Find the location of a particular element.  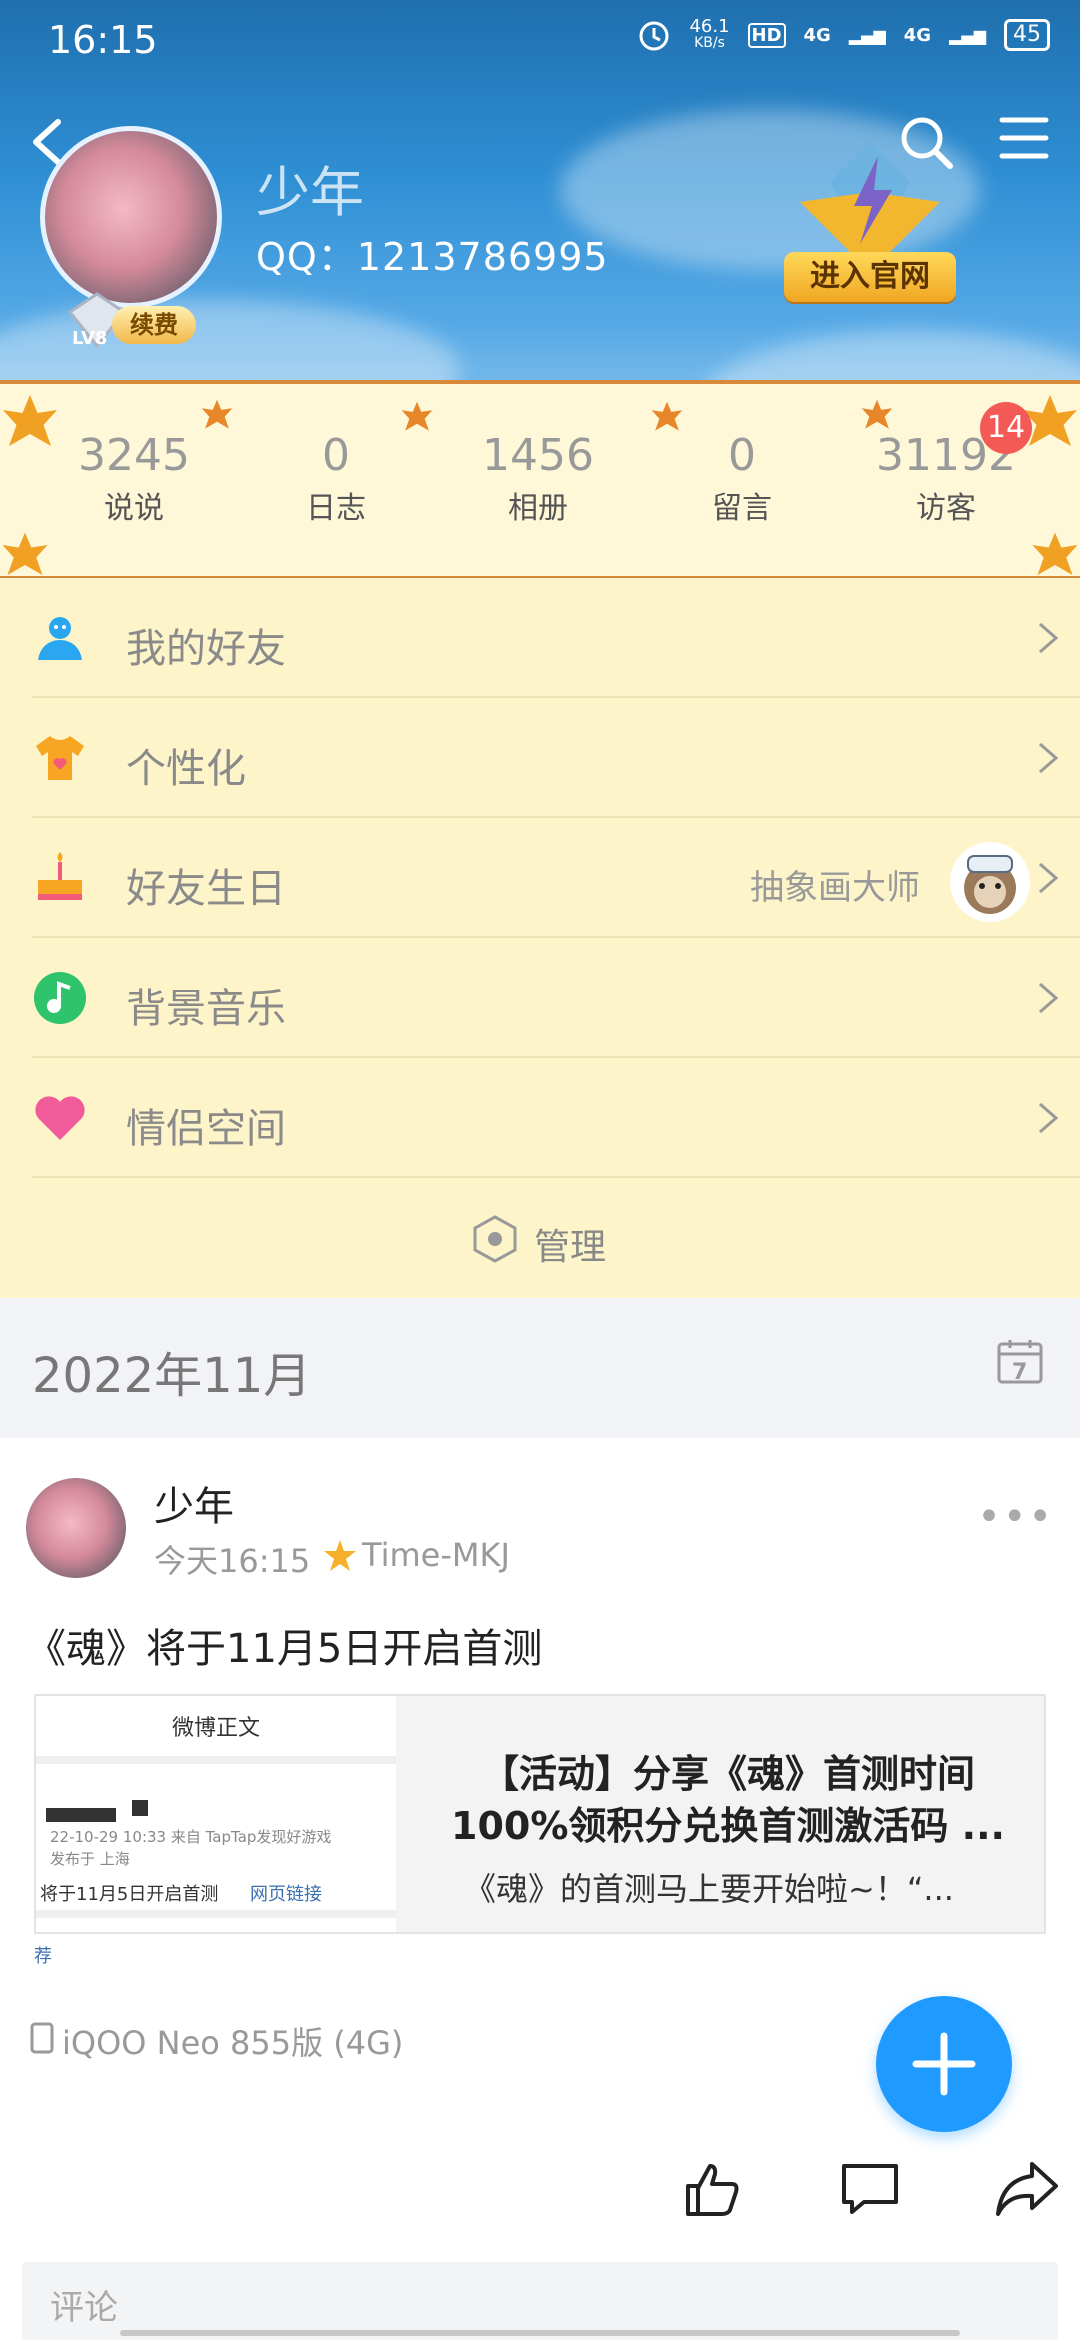

add-post-button is located at coordinates (944, 2064).